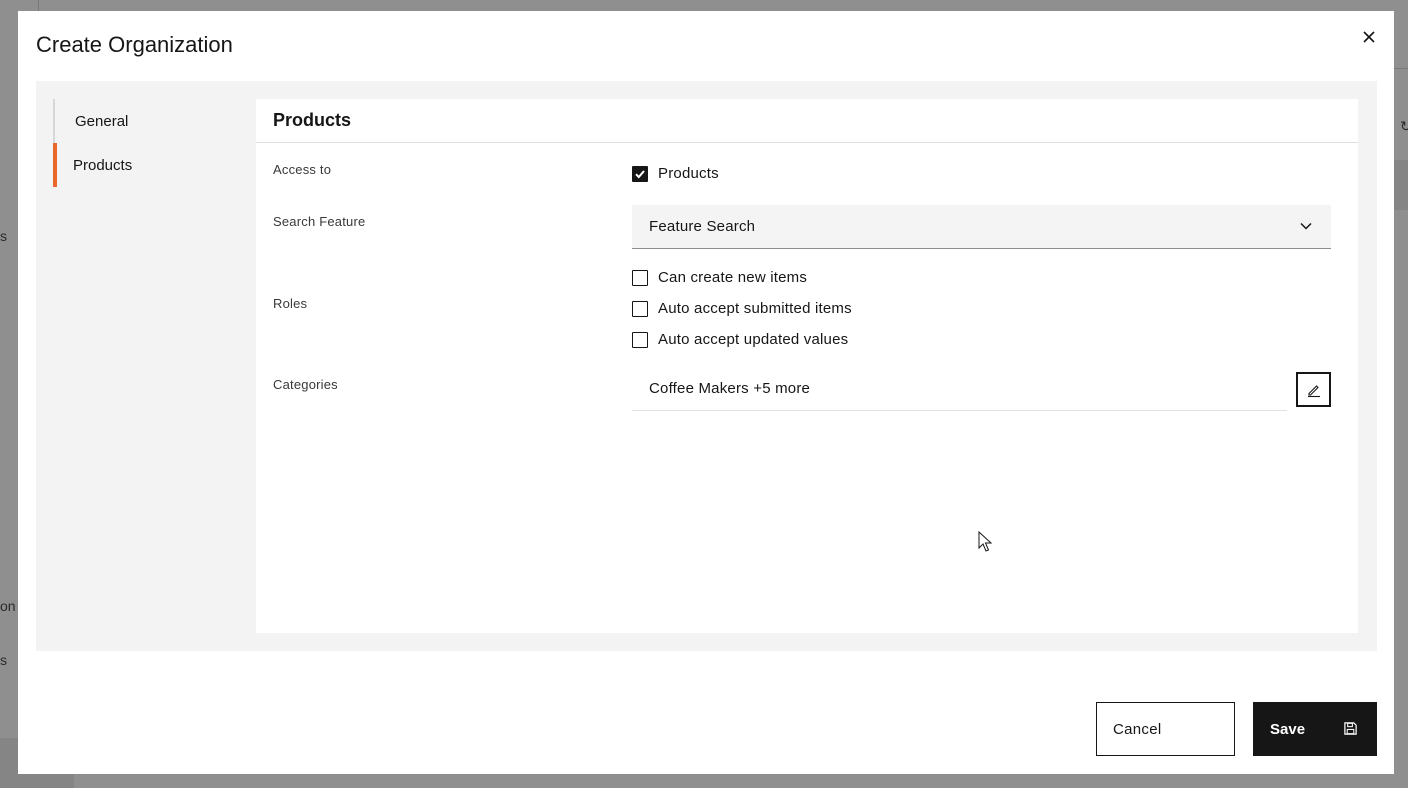 This screenshot has width=1408, height=788. I want to click on search-feature-select: Feature Search, so click(981, 227).